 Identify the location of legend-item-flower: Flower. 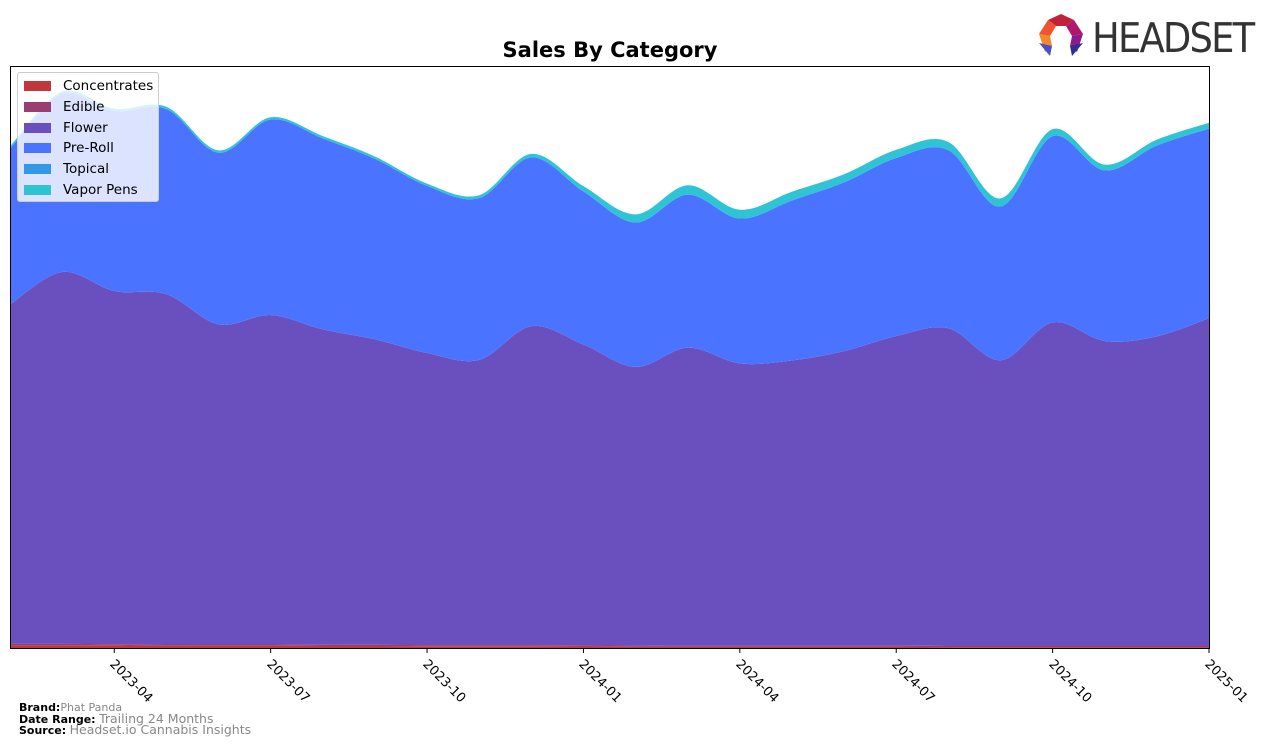
(66, 128).